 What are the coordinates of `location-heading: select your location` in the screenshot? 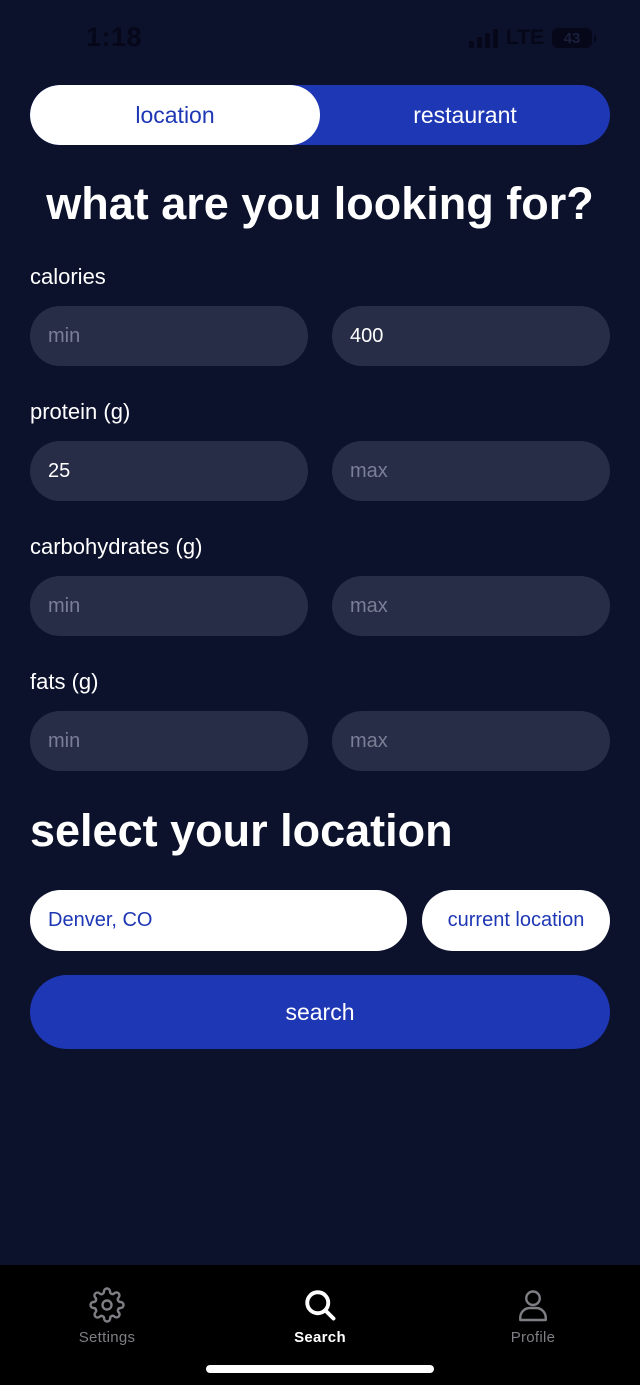 It's located at (241, 830).